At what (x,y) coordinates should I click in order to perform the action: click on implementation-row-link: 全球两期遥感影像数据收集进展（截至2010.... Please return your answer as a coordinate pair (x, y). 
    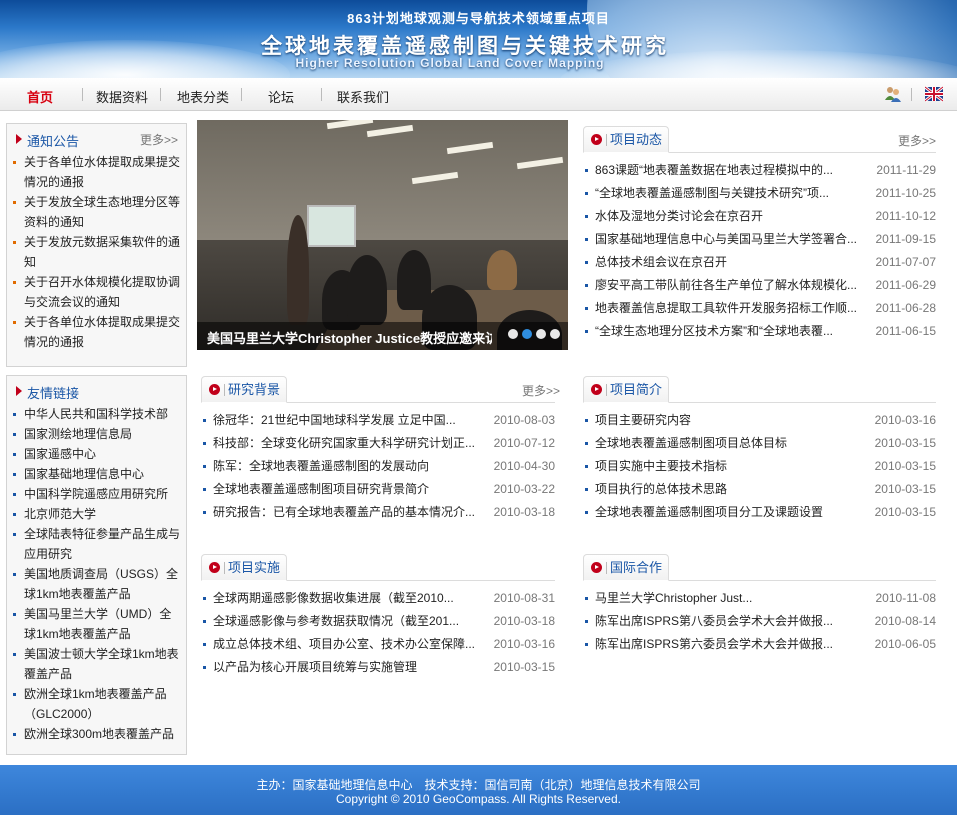
    Looking at the image, I should click on (345, 598).